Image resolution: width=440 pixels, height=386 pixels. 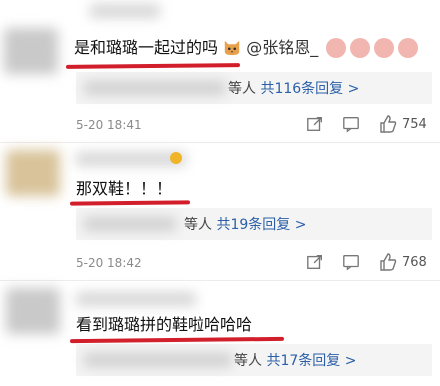 What do you see at coordinates (232, 47) in the screenshot?
I see `cat-emoji-icon` at bounding box center [232, 47].